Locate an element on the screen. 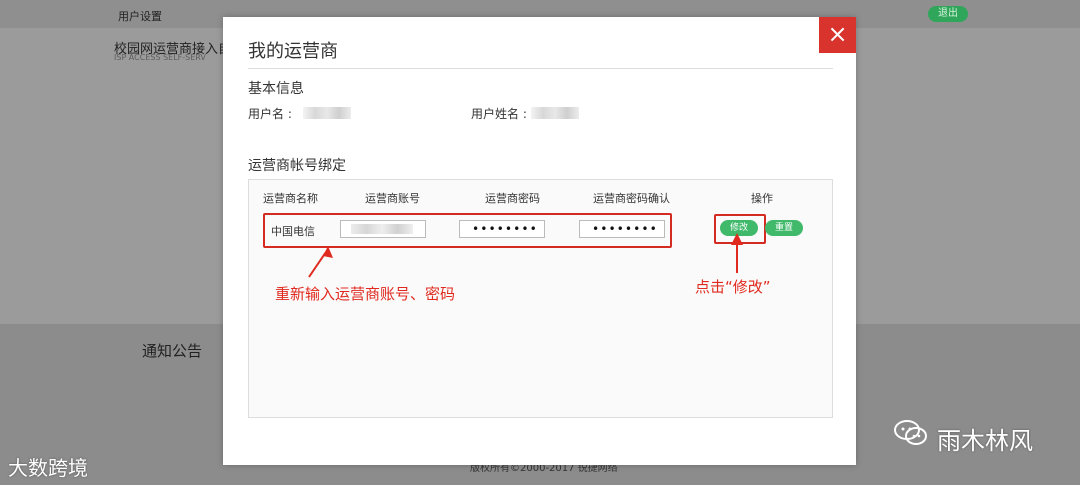 This screenshot has width=1080, height=485. reenter-arrow-icon is located at coordinates (320, 262).